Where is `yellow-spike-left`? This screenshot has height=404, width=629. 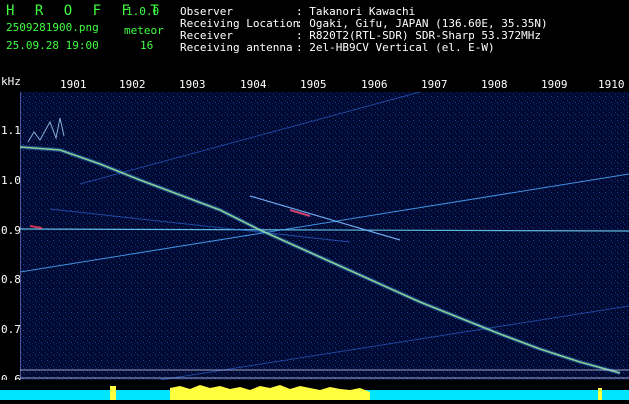
yellow-spike-left is located at coordinates (113, 393).